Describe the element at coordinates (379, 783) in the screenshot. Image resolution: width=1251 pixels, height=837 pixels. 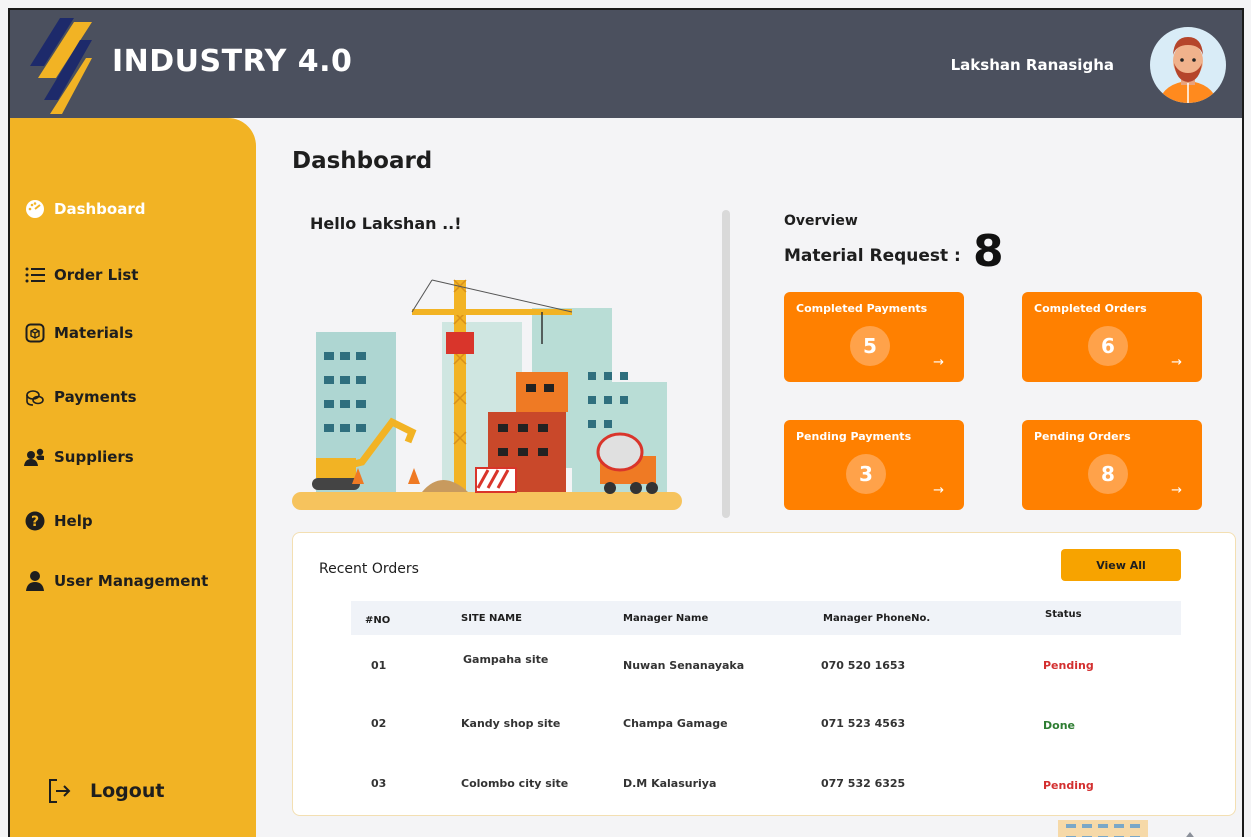
I see `row-number: 03` at that location.